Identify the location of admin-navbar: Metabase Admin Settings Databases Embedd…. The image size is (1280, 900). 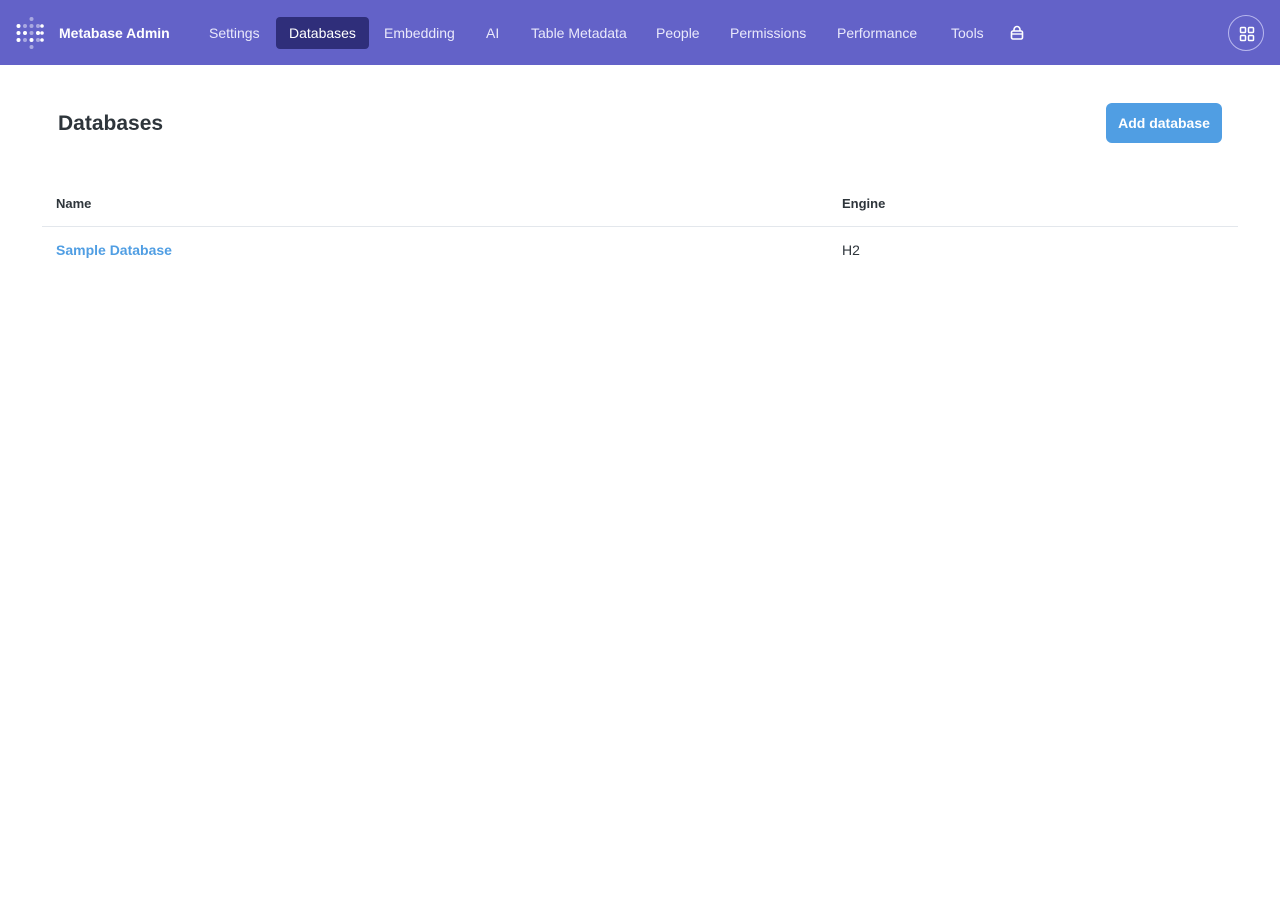
(640, 32).